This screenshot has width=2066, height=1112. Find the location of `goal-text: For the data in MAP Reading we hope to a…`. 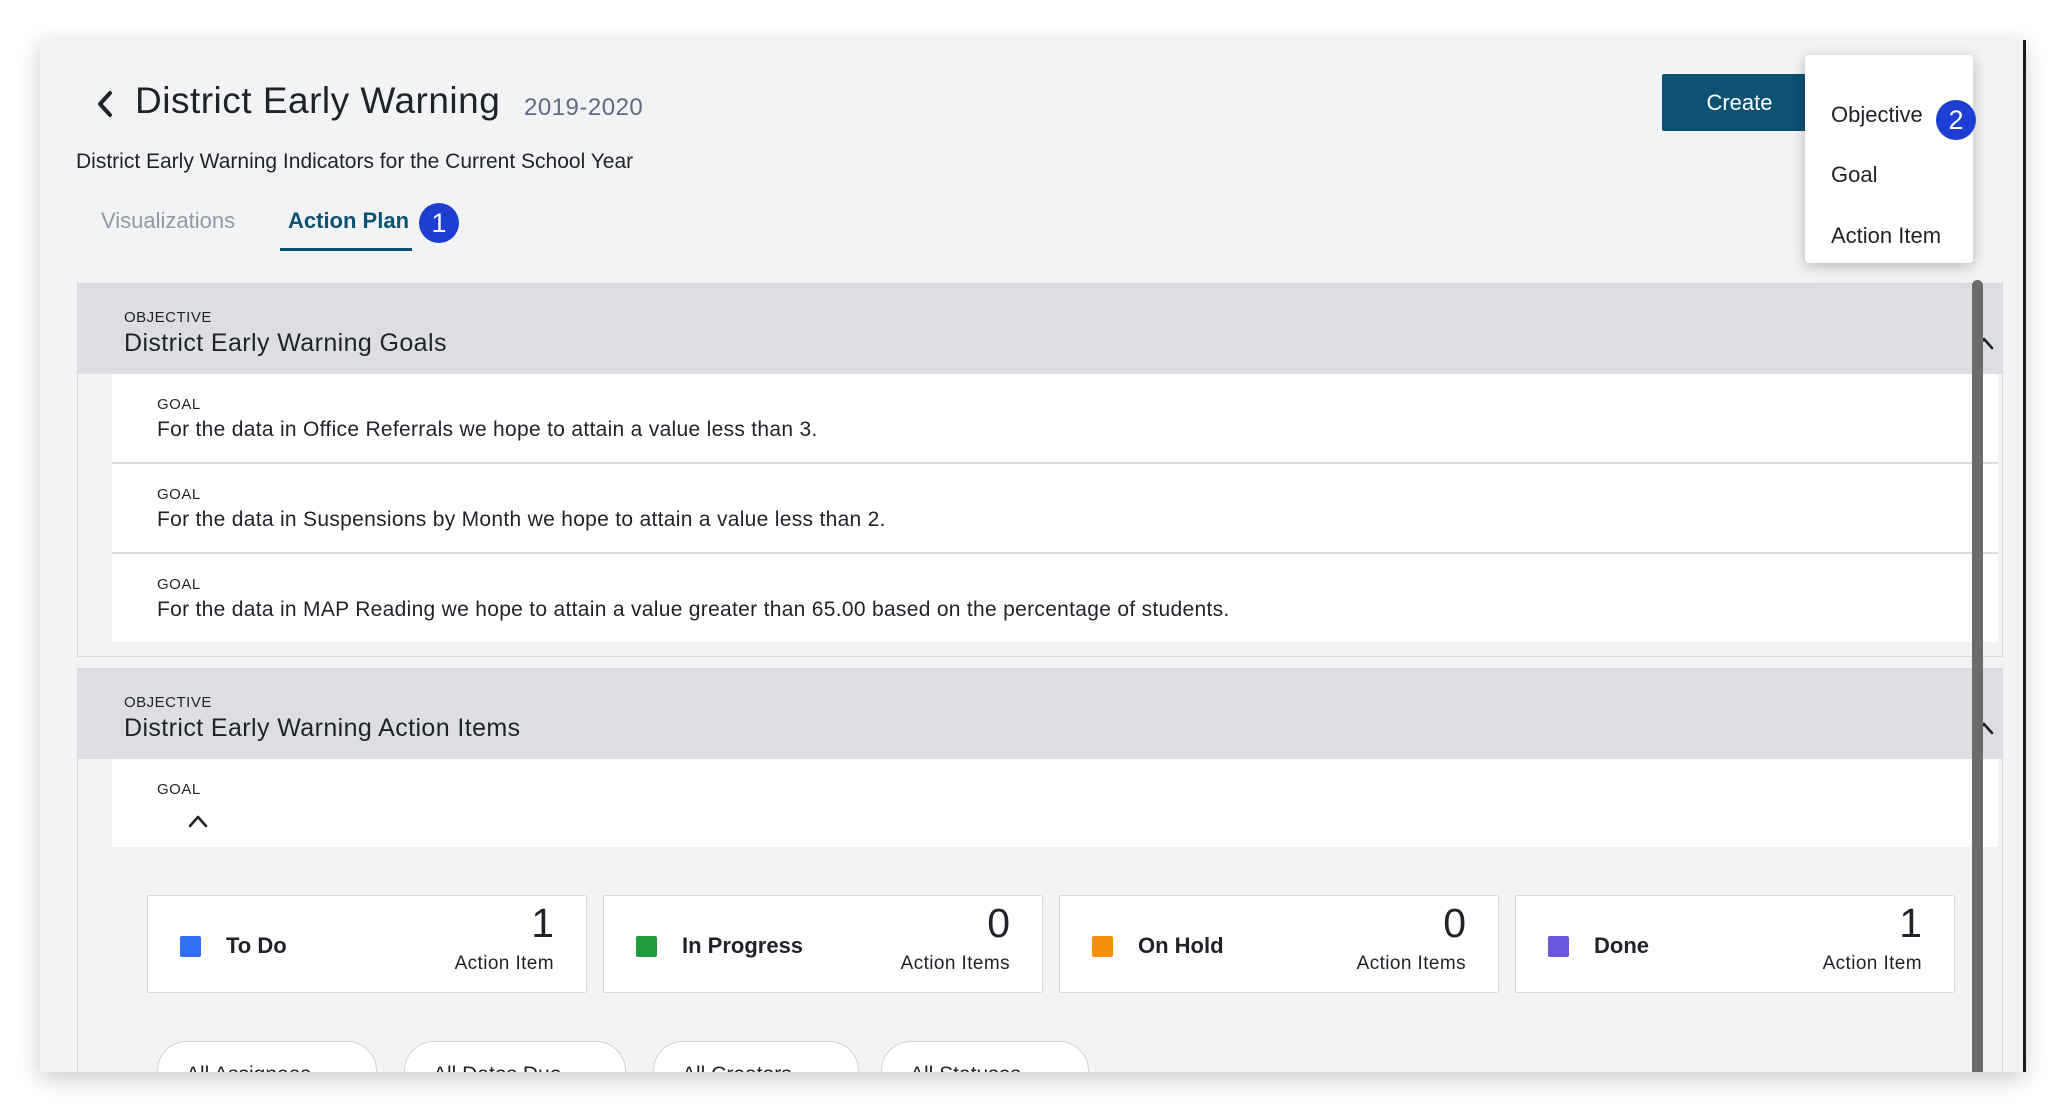

goal-text: For the data in MAP Reading we hope to a… is located at coordinates (693, 609).